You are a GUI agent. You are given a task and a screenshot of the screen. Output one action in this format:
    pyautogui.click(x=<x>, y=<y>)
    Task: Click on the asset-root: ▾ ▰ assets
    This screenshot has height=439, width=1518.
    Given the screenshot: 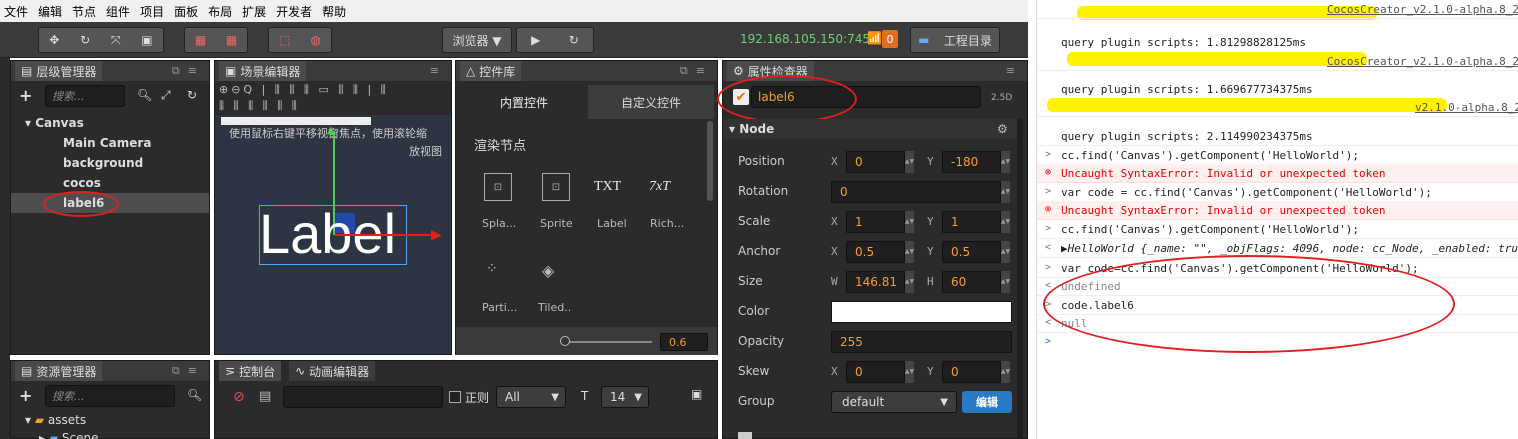 What is the action you would take?
    pyautogui.click(x=55, y=420)
    